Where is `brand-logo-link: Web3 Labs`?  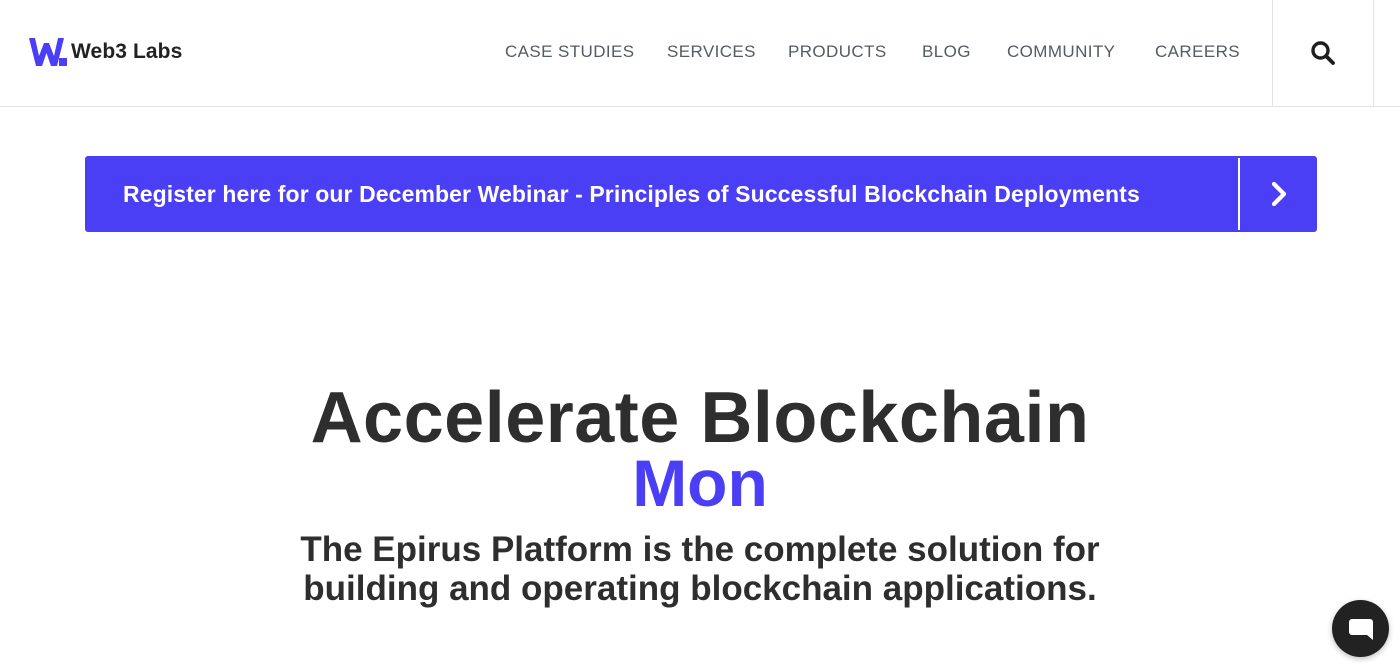
brand-logo-link: Web3 Labs is located at coordinates (104, 52).